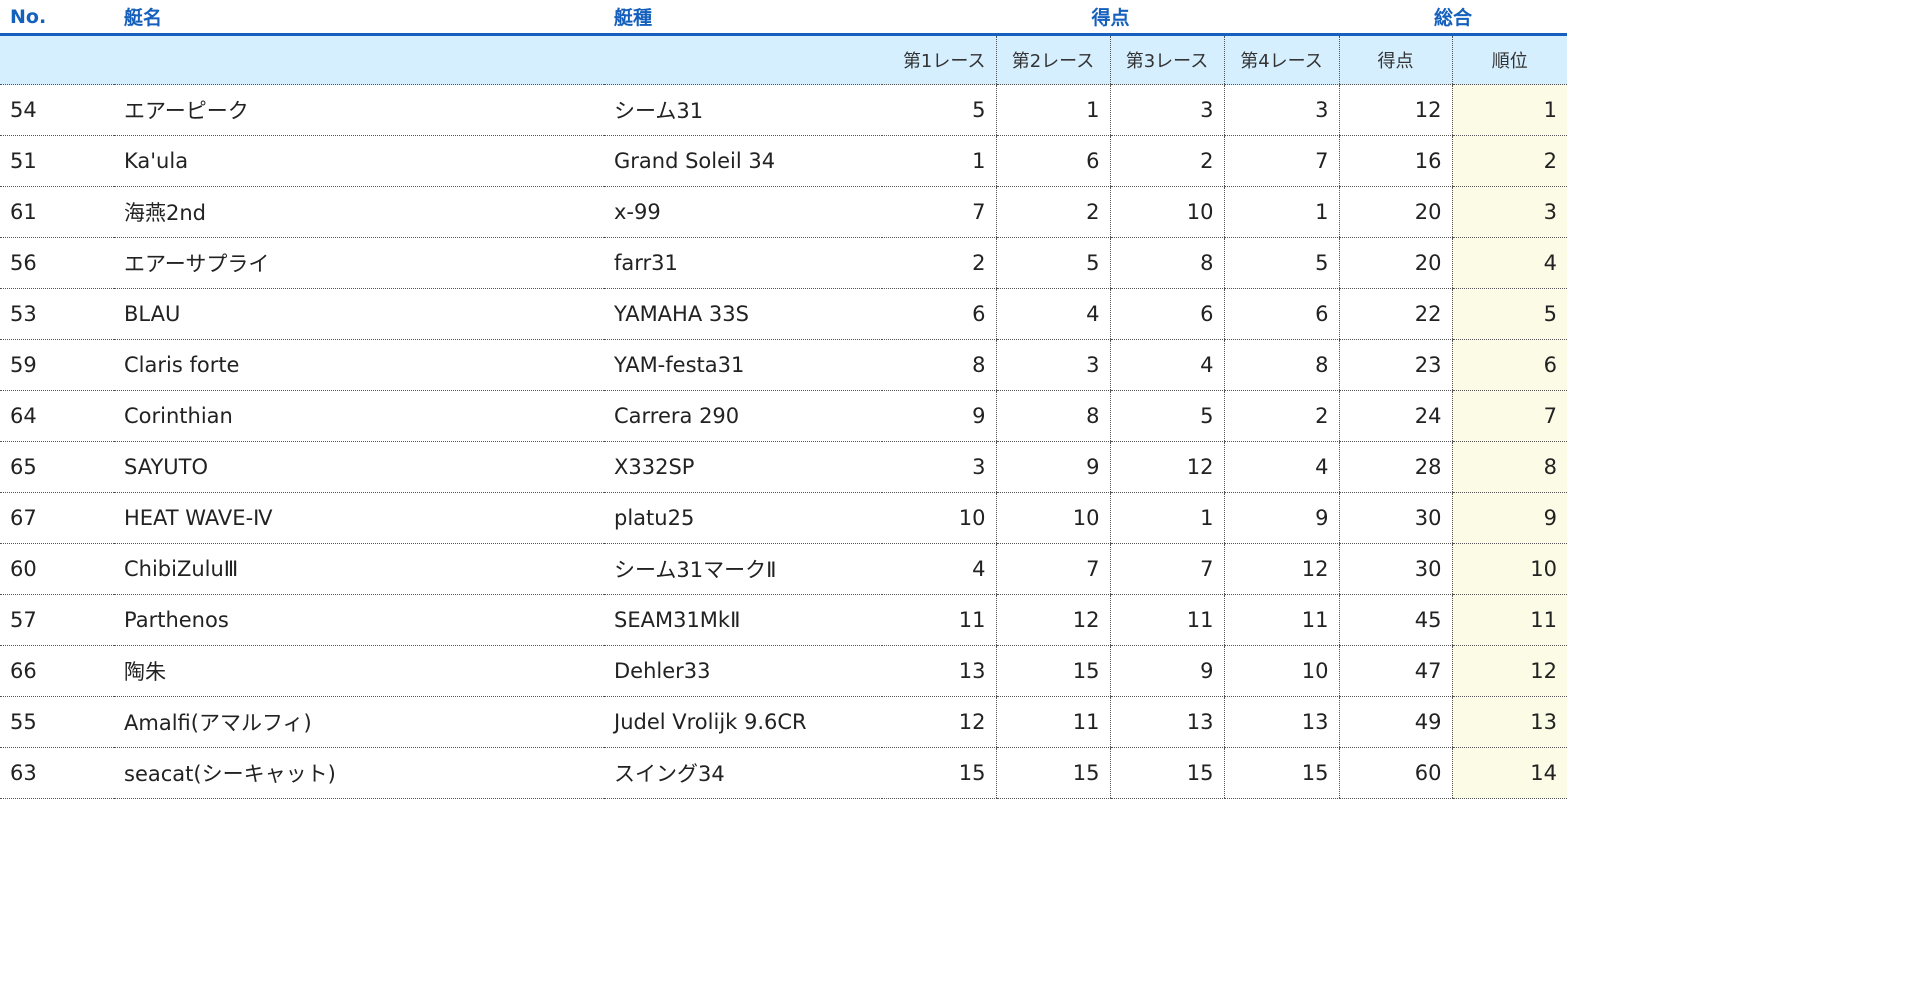 This screenshot has height=993, width=1922. Describe the element at coordinates (359, 110) in the screenshot. I see `cell-boat-name: エアーピーク` at that location.